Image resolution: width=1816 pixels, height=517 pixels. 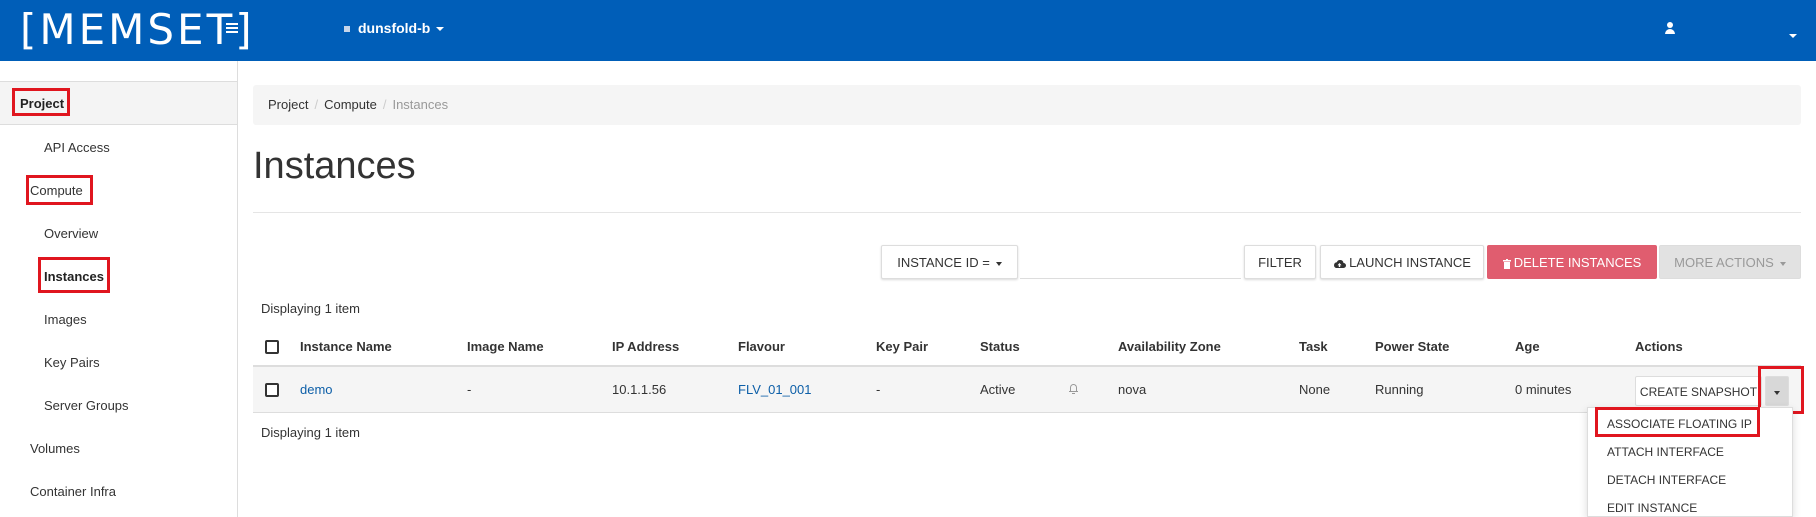 What do you see at coordinates (998, 389) in the screenshot?
I see `status-cell: Active` at bounding box center [998, 389].